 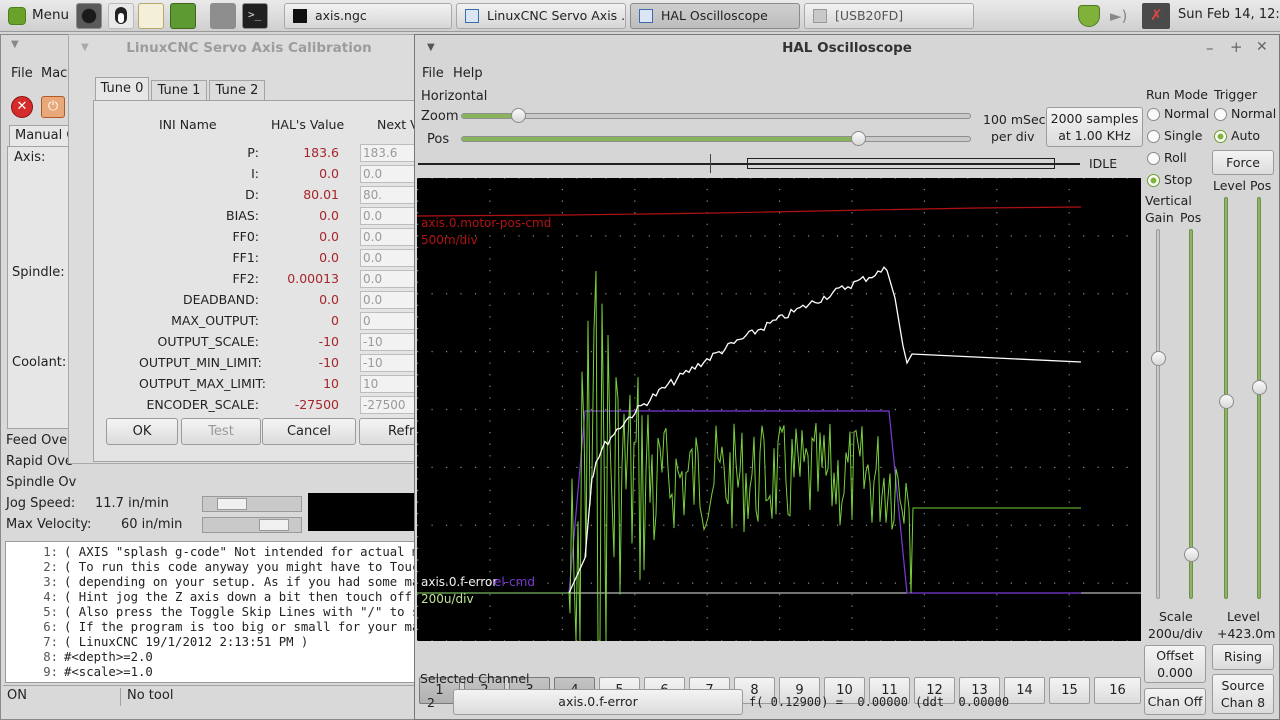 What do you see at coordinates (362, 512) in the screenshot?
I see `preview-area` at bounding box center [362, 512].